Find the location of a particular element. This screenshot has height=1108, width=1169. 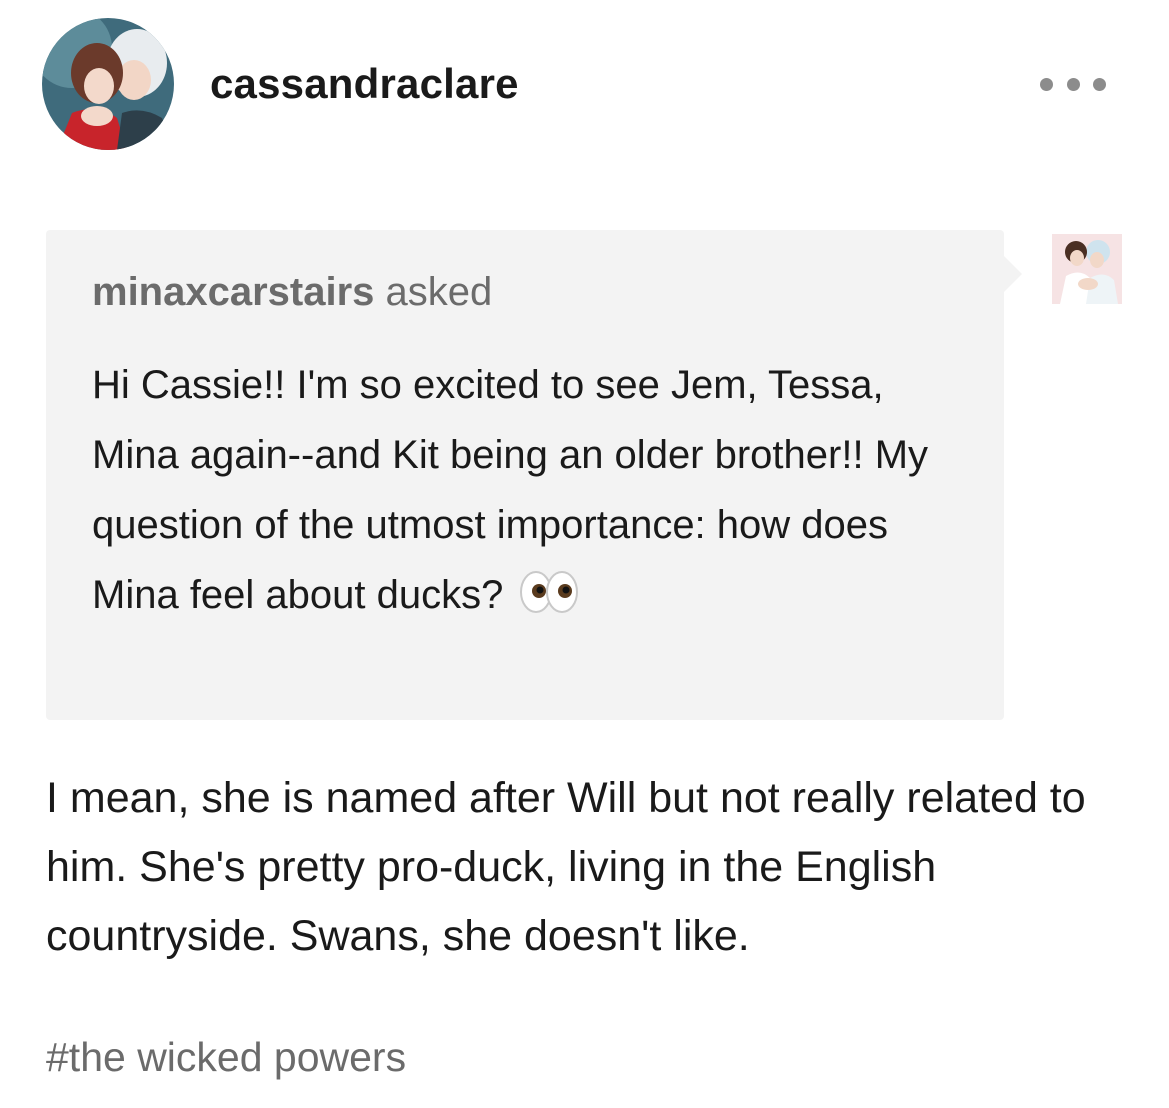

blog-name-link: cassandraclare is located at coordinates (364, 84).